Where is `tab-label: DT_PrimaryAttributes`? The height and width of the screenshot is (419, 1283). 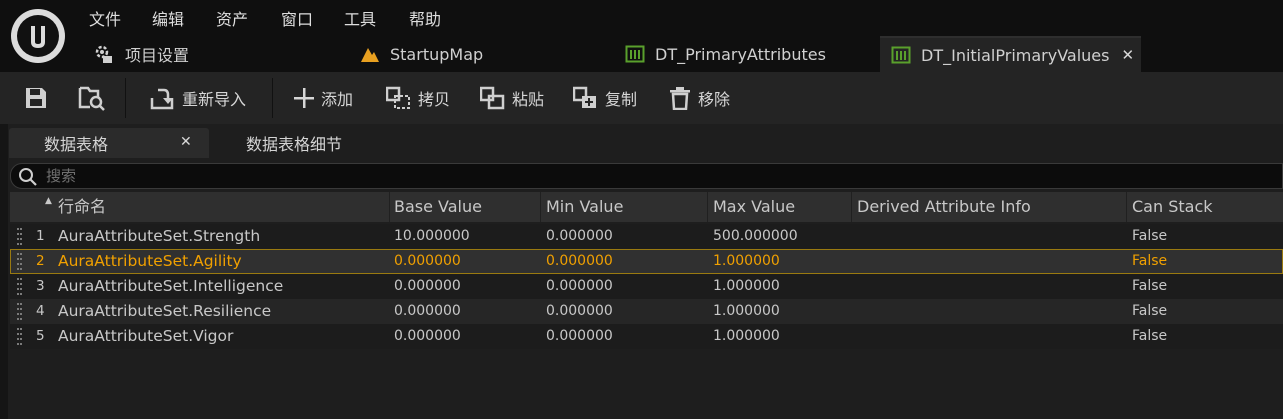 tab-label: DT_PrimaryAttributes is located at coordinates (740, 54).